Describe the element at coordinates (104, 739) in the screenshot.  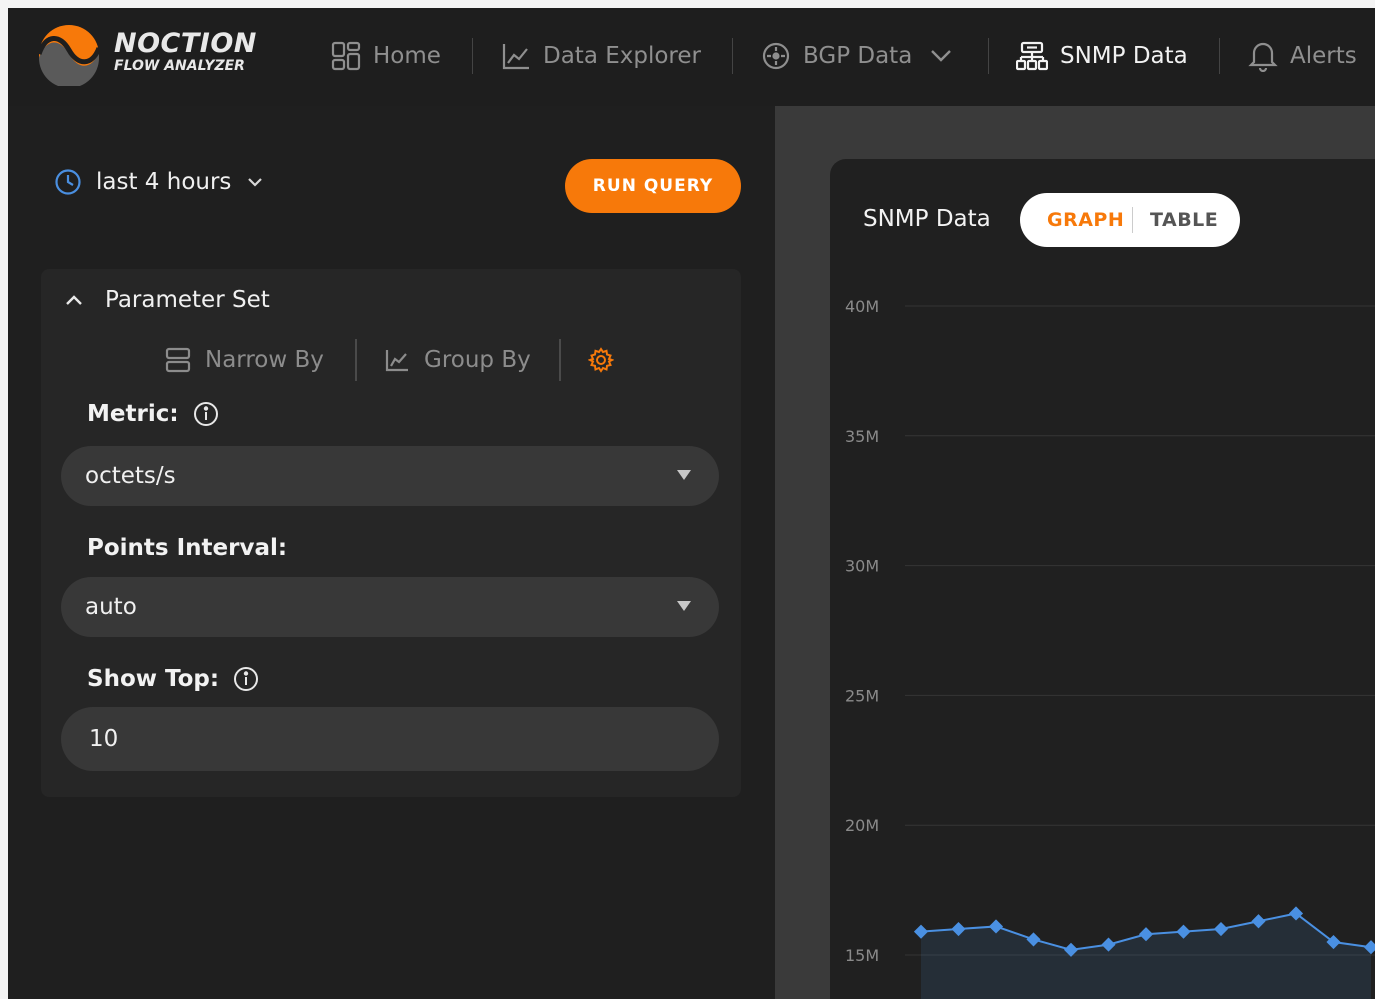
I see `show-top-value: 10` at that location.